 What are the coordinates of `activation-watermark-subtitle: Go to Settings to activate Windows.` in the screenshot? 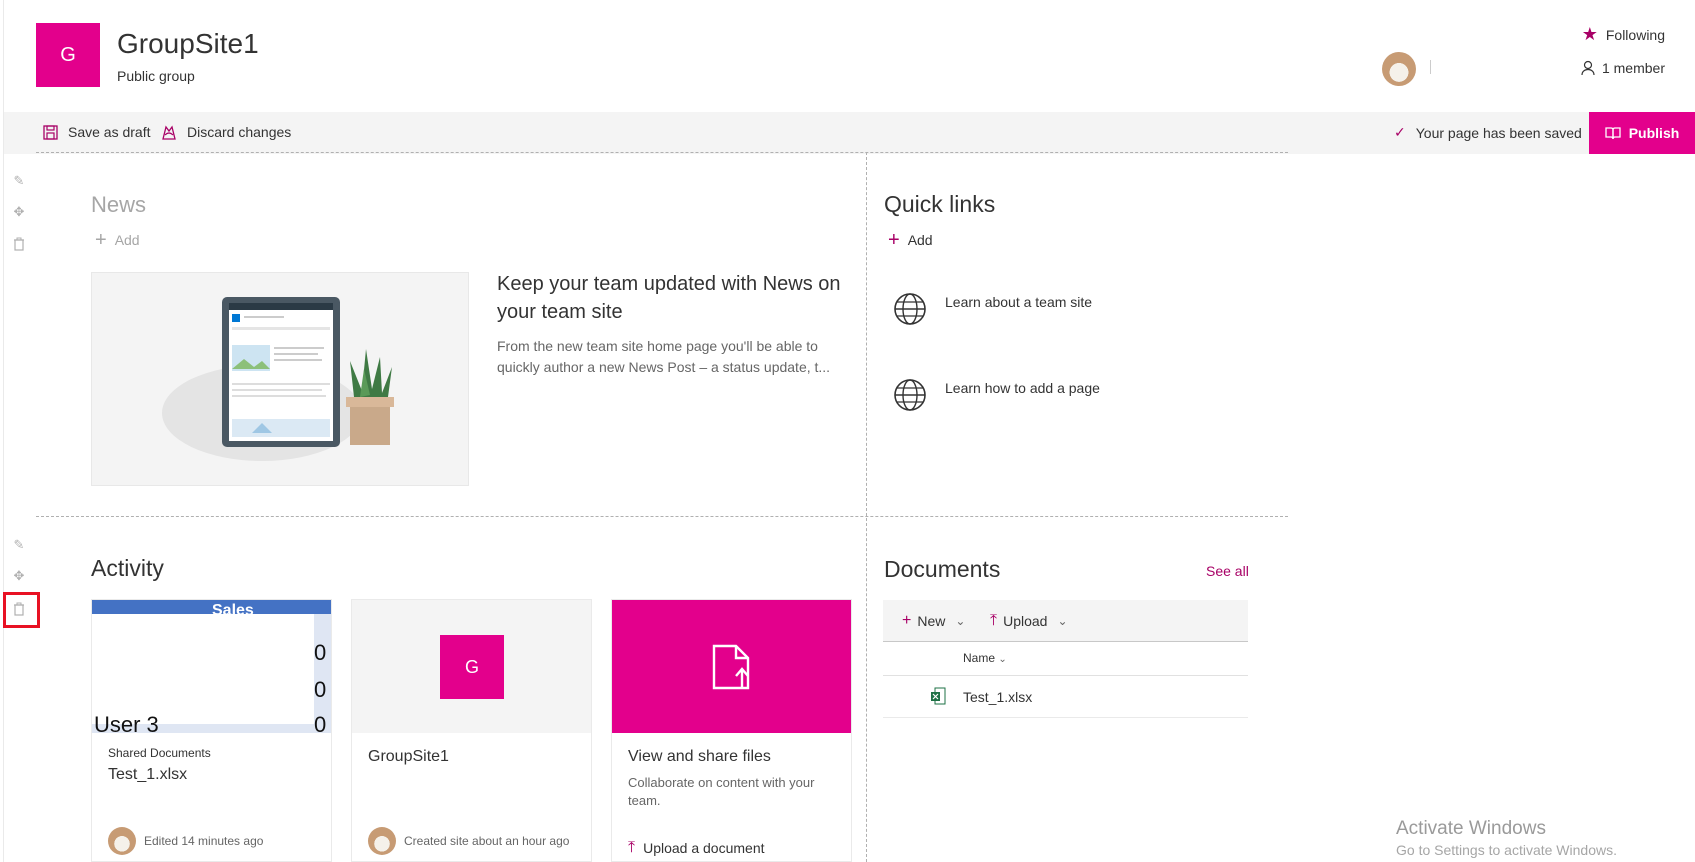 It's located at (1506, 850).